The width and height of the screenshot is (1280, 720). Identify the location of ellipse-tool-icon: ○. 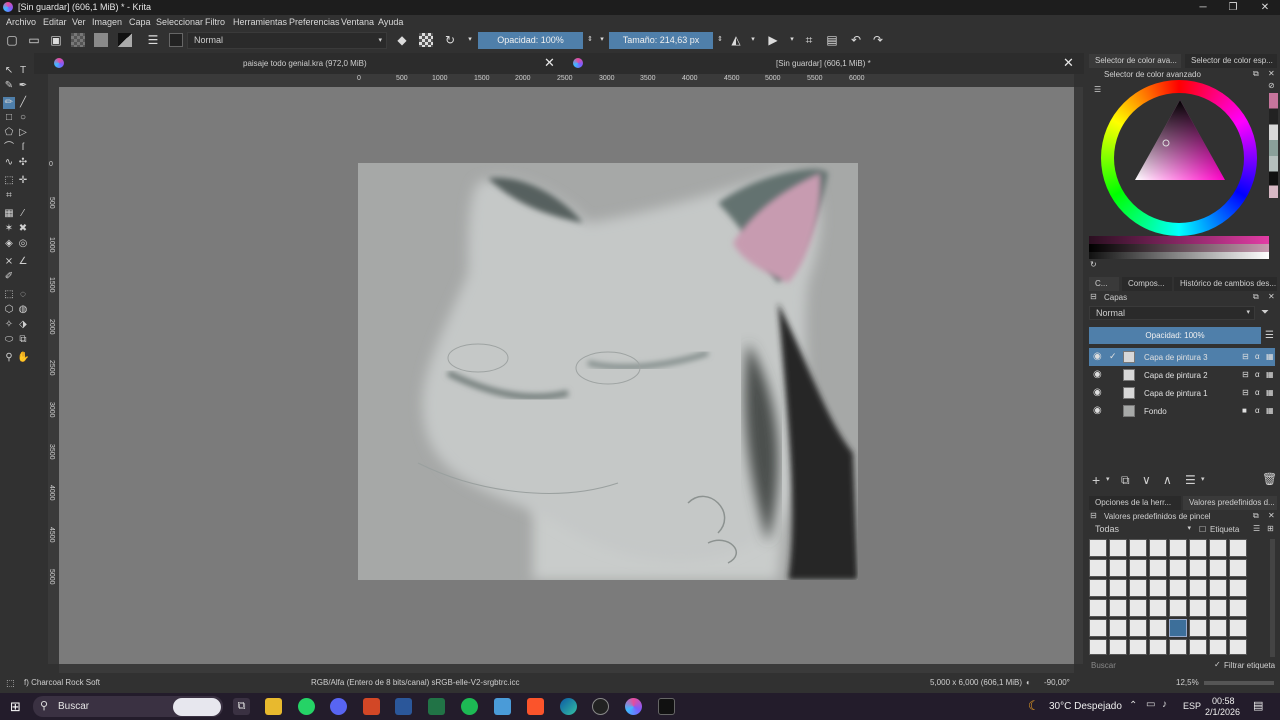
(23, 118).